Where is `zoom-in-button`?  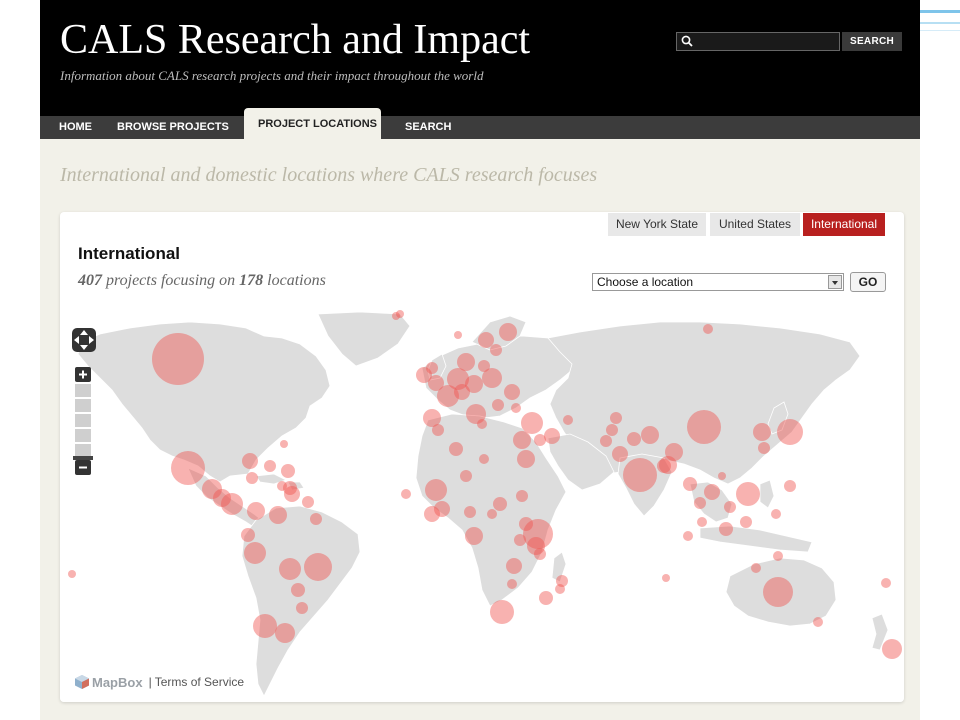 zoom-in-button is located at coordinates (83, 374).